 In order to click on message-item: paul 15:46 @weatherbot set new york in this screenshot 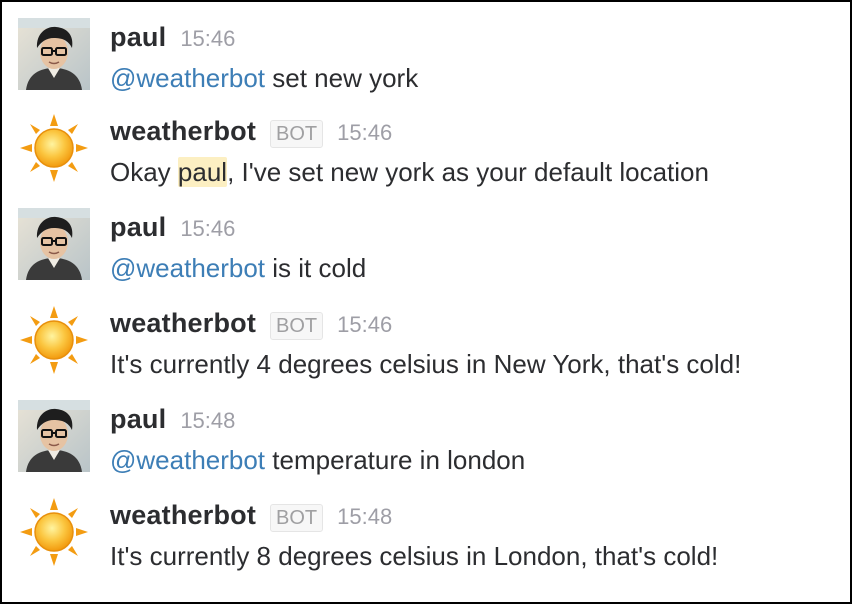, I will do `click(428, 63)`.